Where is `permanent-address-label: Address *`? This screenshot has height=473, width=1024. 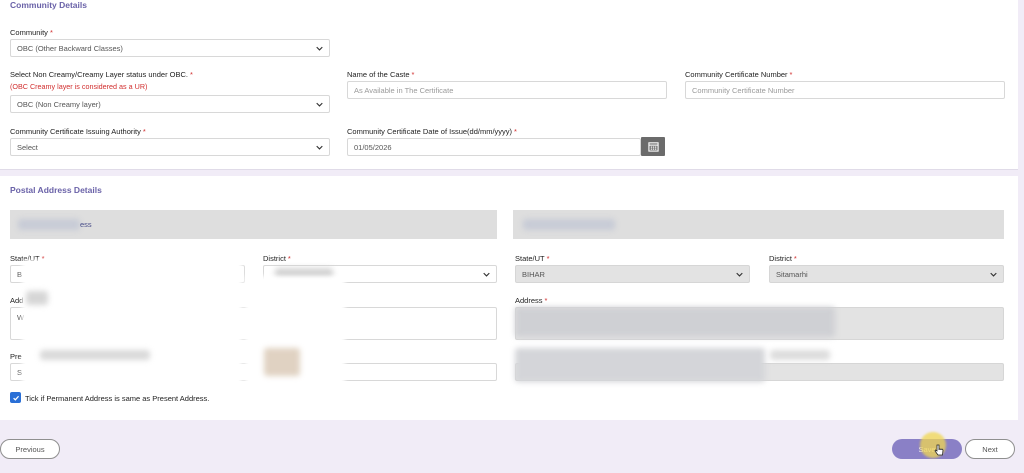
permanent-address-label: Address * is located at coordinates (531, 300).